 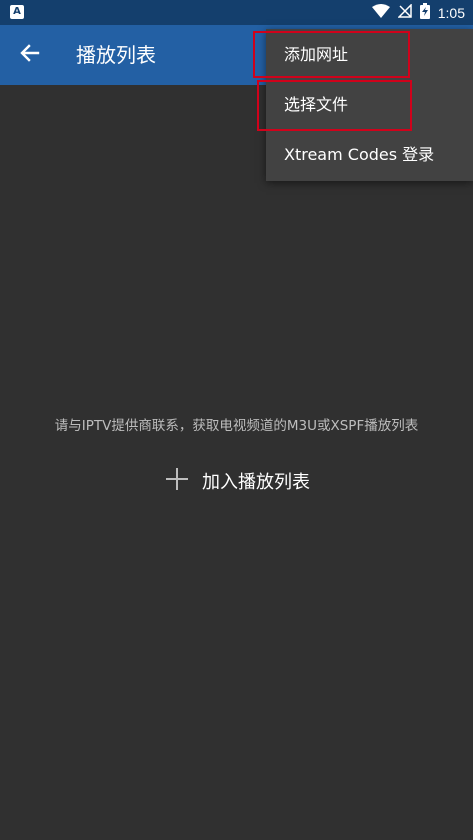 What do you see at coordinates (256, 482) in the screenshot?
I see `add-playlist-label: 加入播放列表` at bounding box center [256, 482].